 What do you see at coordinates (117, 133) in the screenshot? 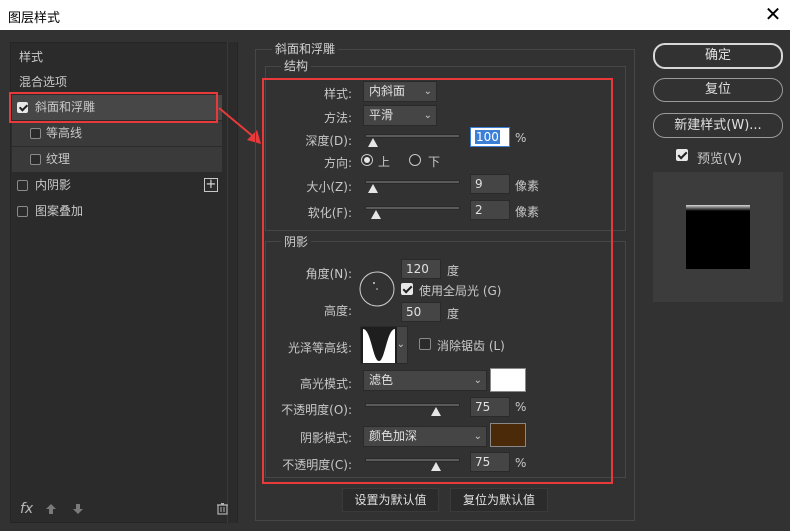
I see `list-item-contour: 等高线` at bounding box center [117, 133].